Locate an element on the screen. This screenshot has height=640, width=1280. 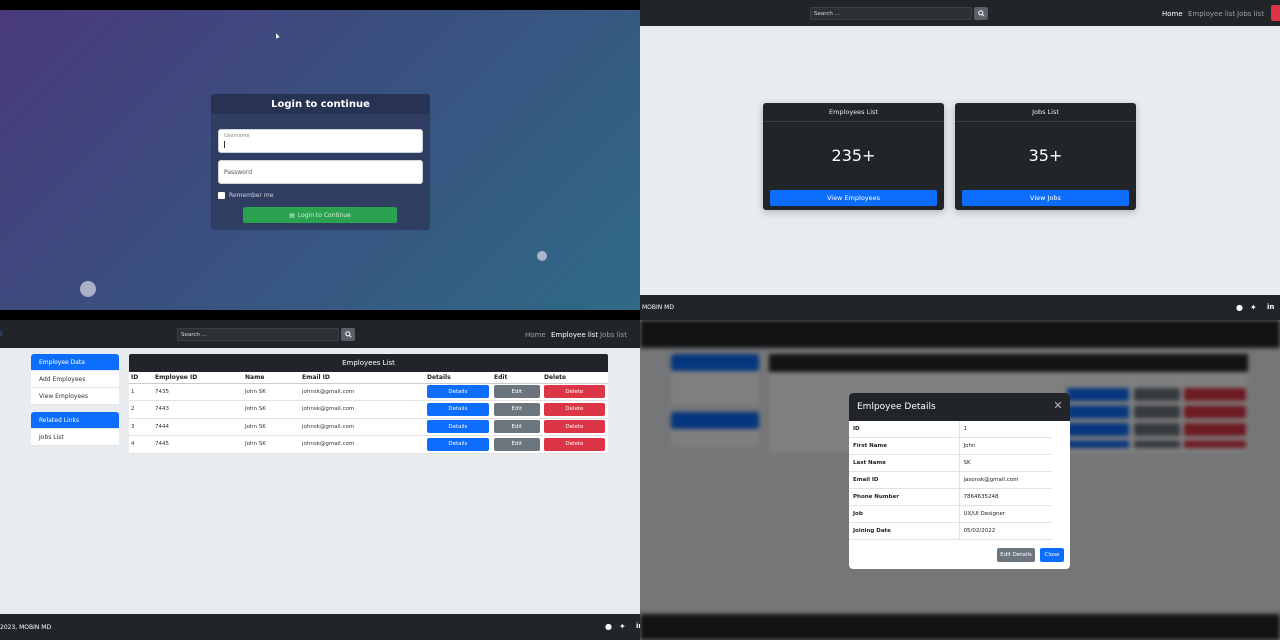
sidebar-related-links: Related Links Jobs List is located at coordinates (75, 429).